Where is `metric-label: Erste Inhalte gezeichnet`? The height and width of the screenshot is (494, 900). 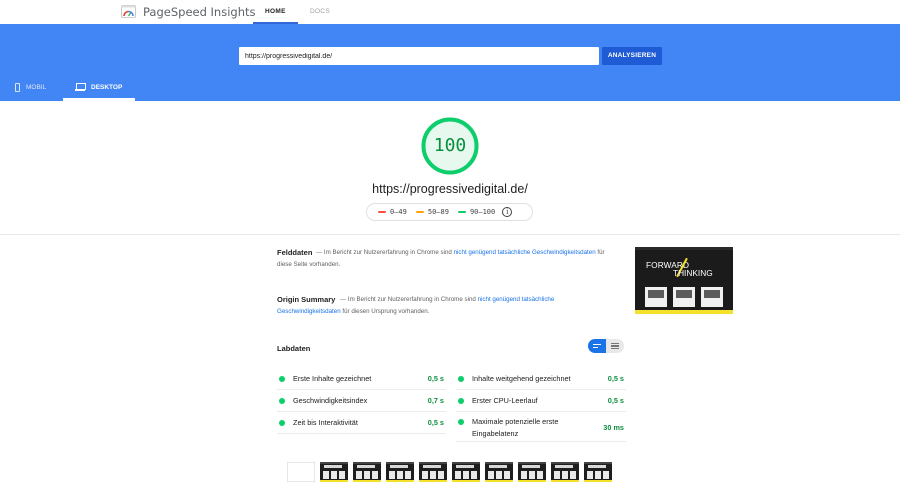 metric-label: Erste Inhalte gezeichnet is located at coordinates (332, 378).